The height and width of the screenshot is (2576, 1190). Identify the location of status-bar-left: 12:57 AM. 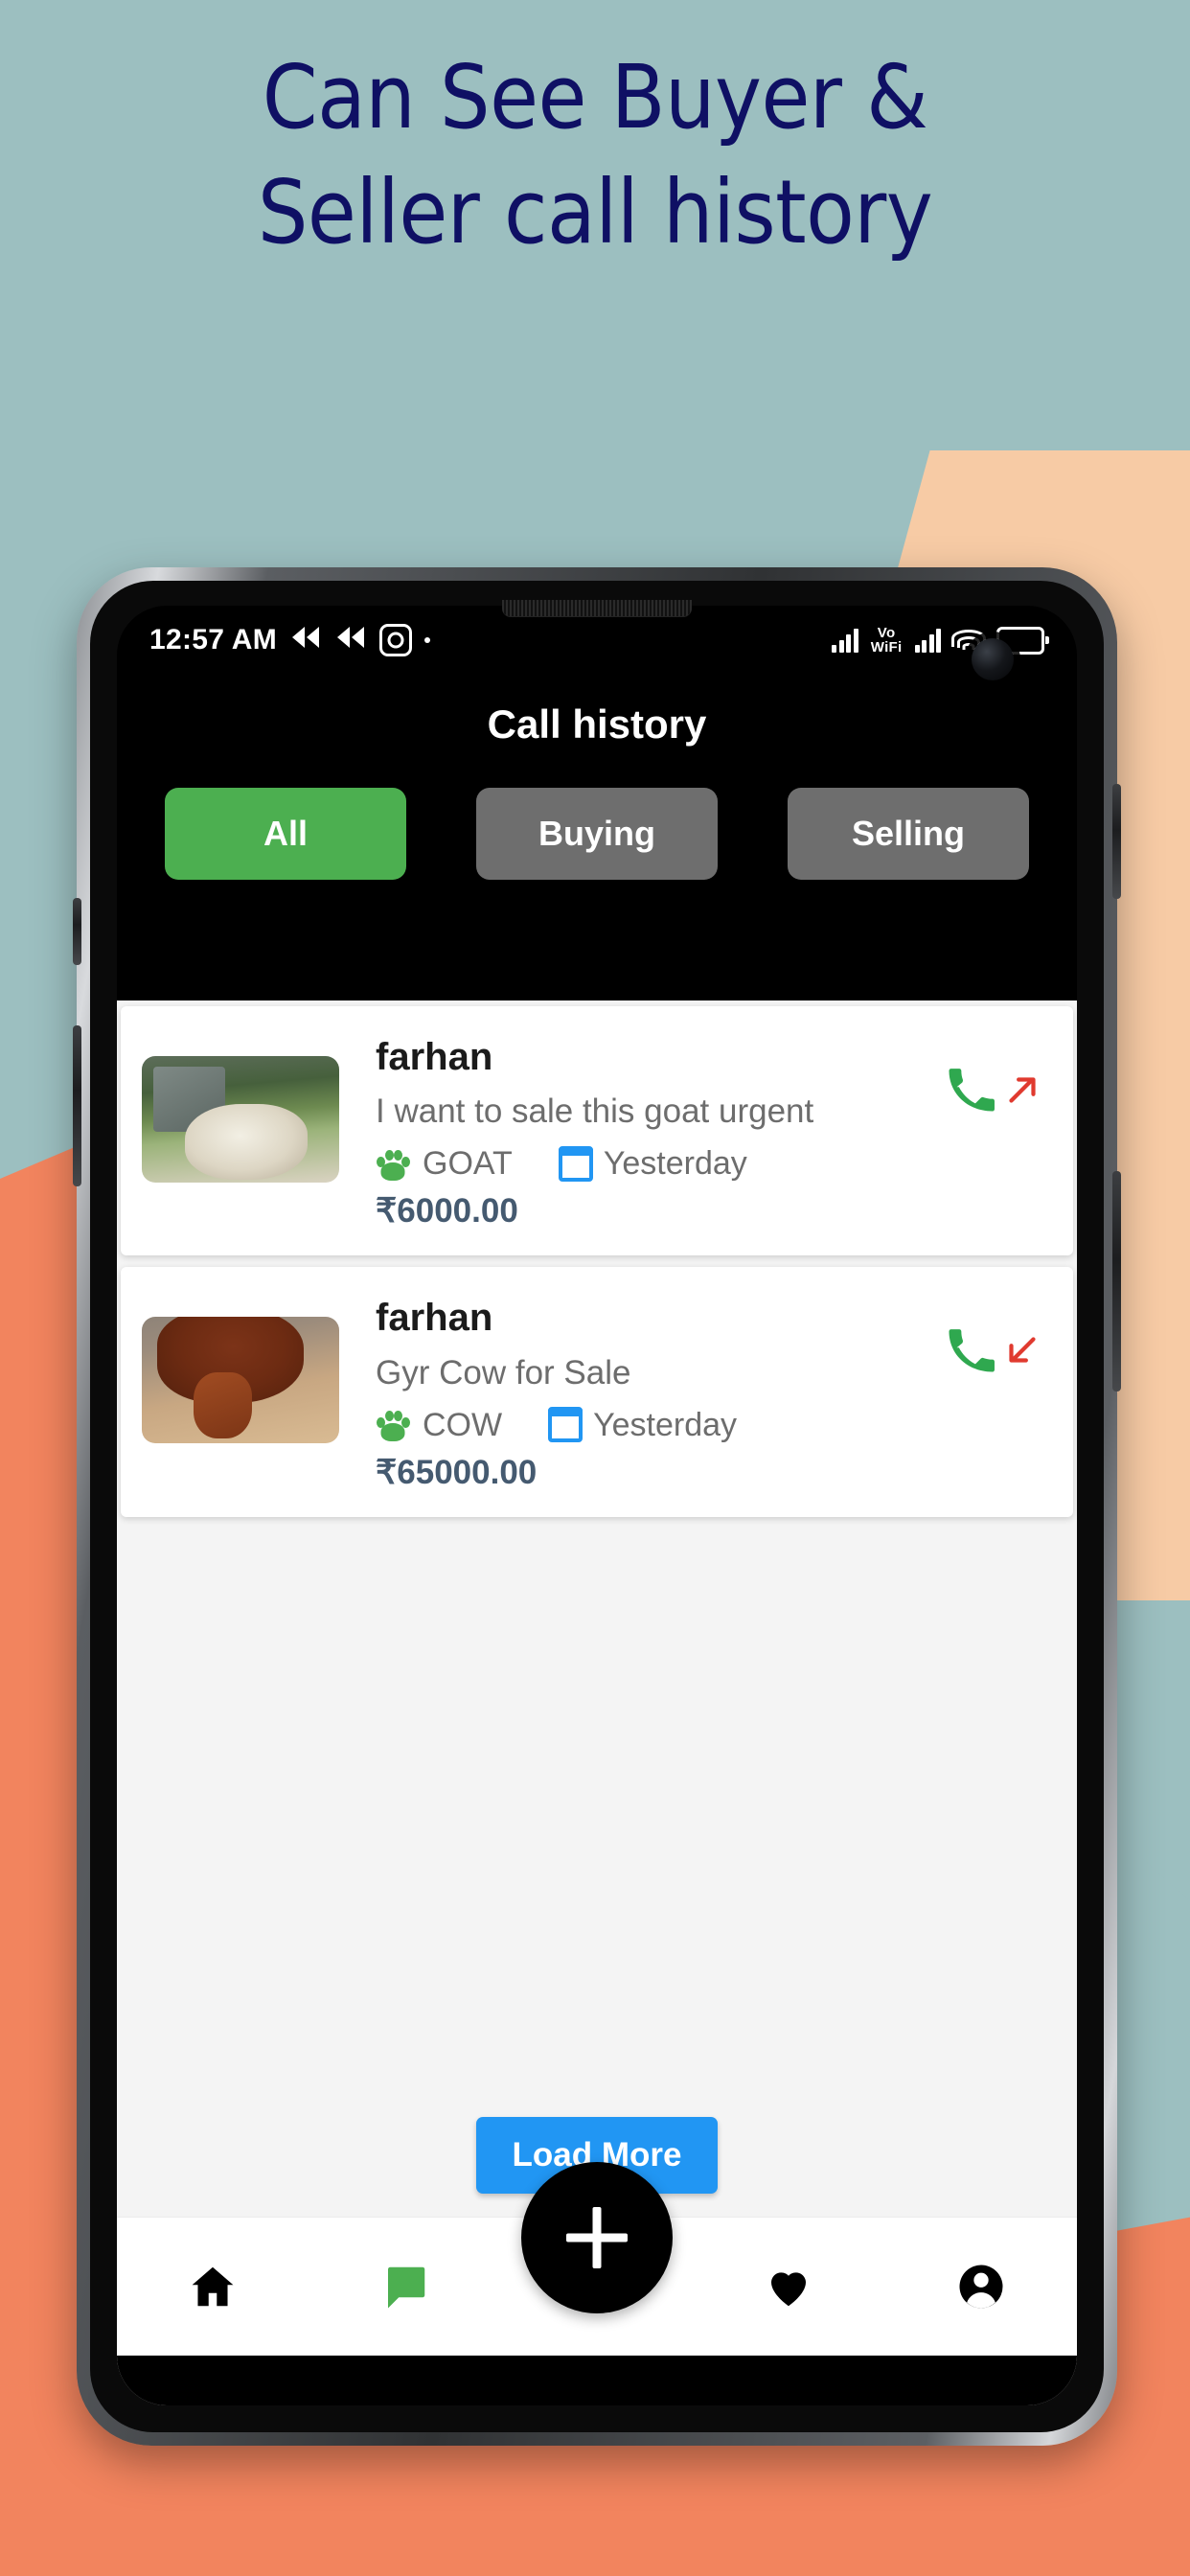
(290, 640).